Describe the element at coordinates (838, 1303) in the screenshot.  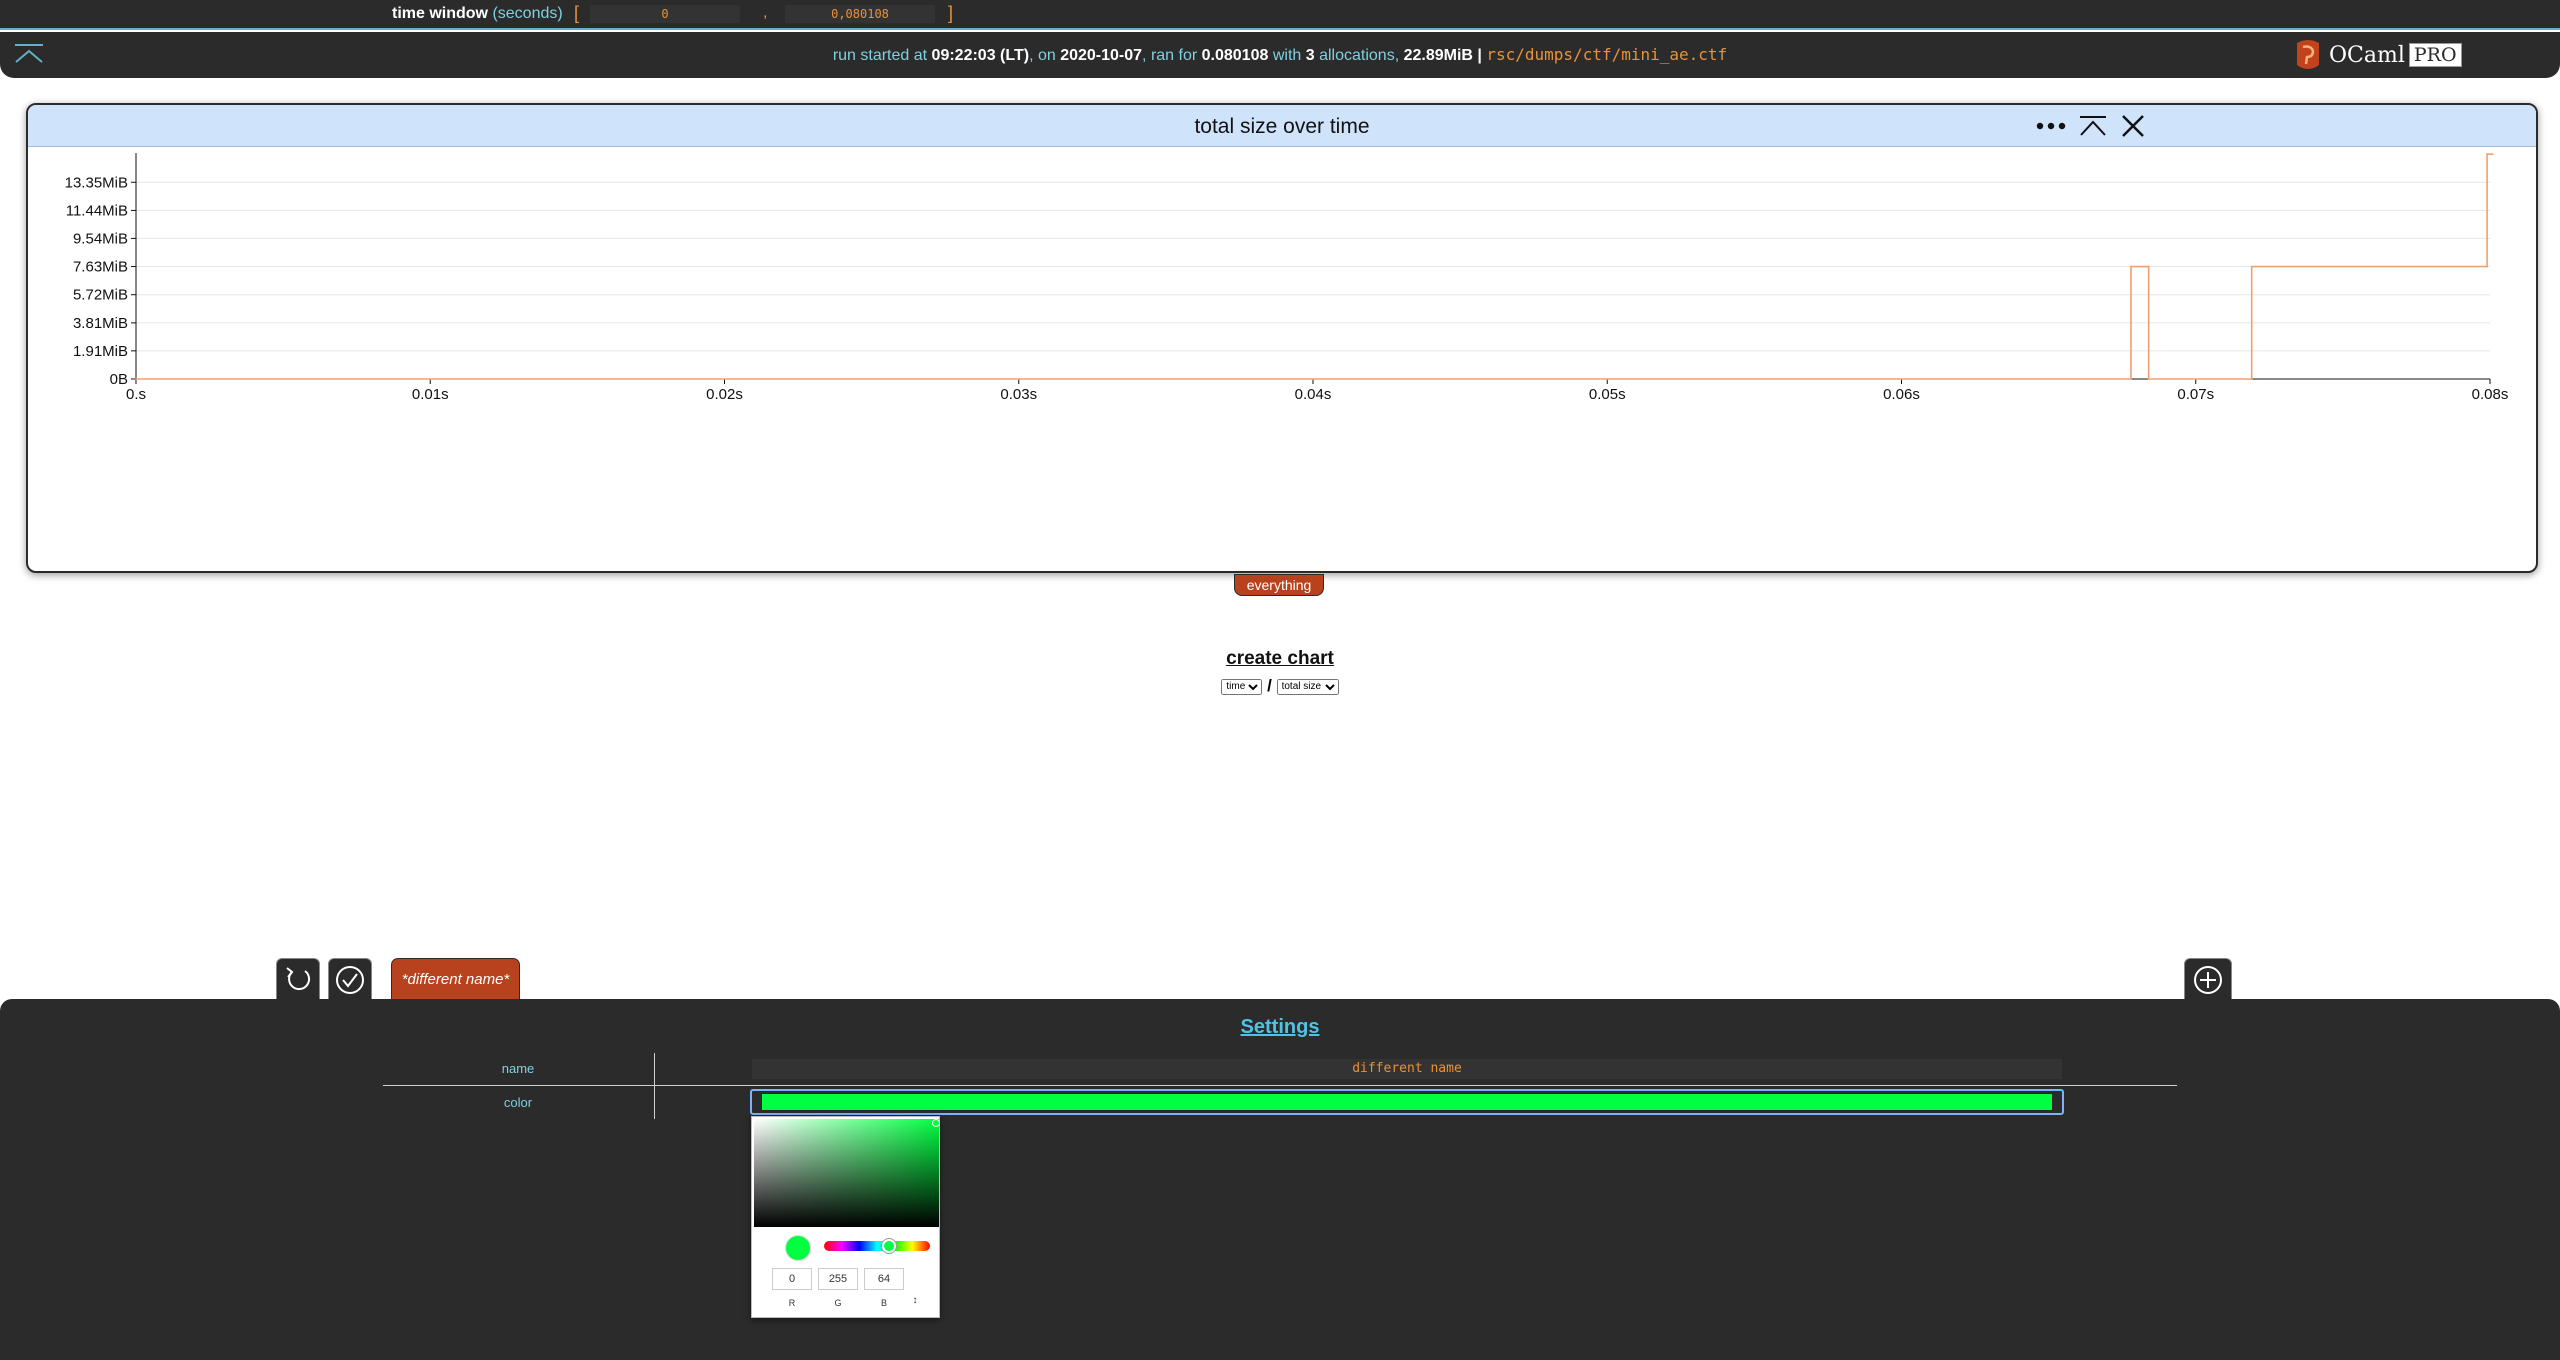
I see `green-label: G` at that location.